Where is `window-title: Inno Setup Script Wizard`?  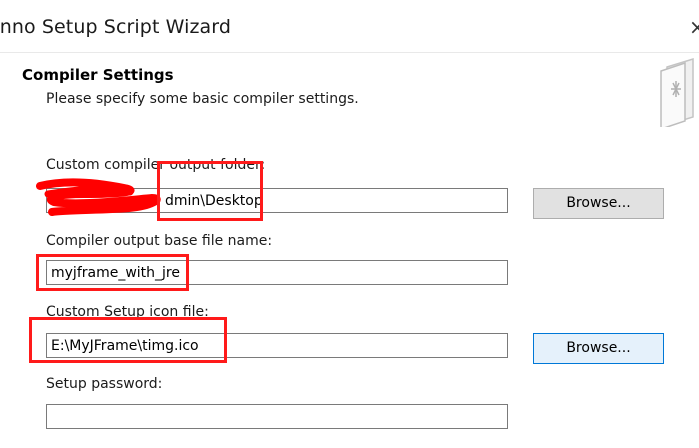
window-title: Inno Setup Script Wizard is located at coordinates (116, 27).